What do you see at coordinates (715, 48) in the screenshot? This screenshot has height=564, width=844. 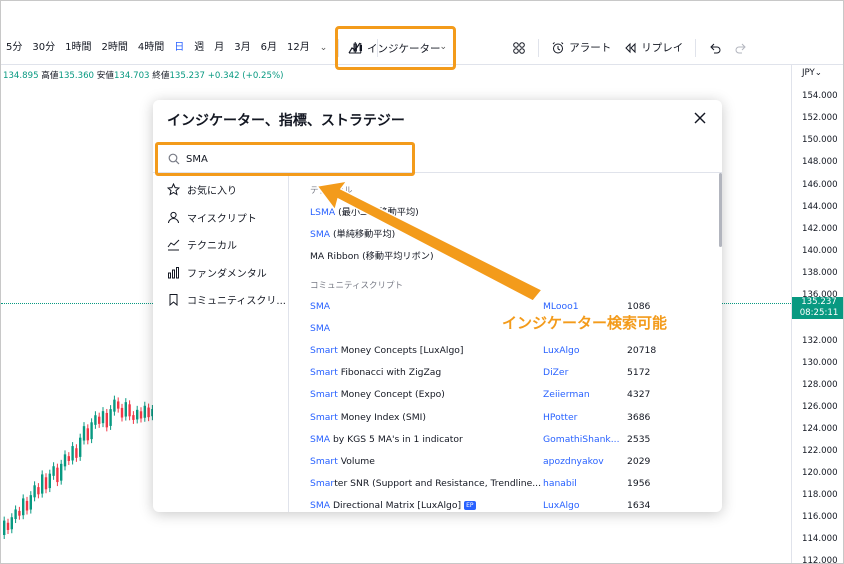 I see `undo-button` at bounding box center [715, 48].